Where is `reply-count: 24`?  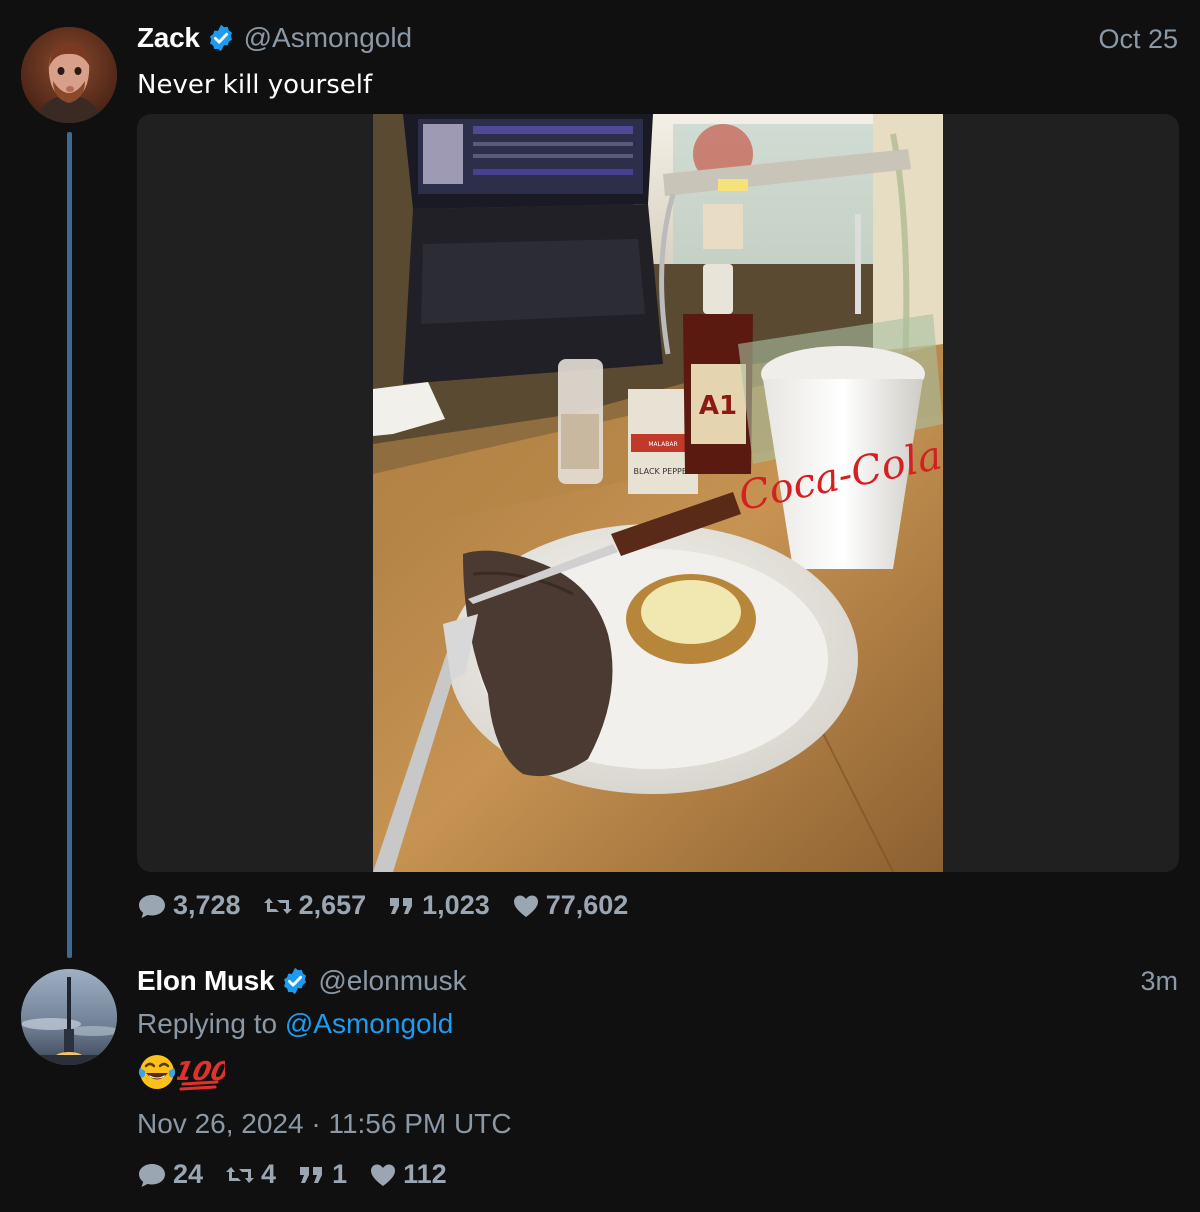 reply-count: 24 is located at coordinates (188, 1174).